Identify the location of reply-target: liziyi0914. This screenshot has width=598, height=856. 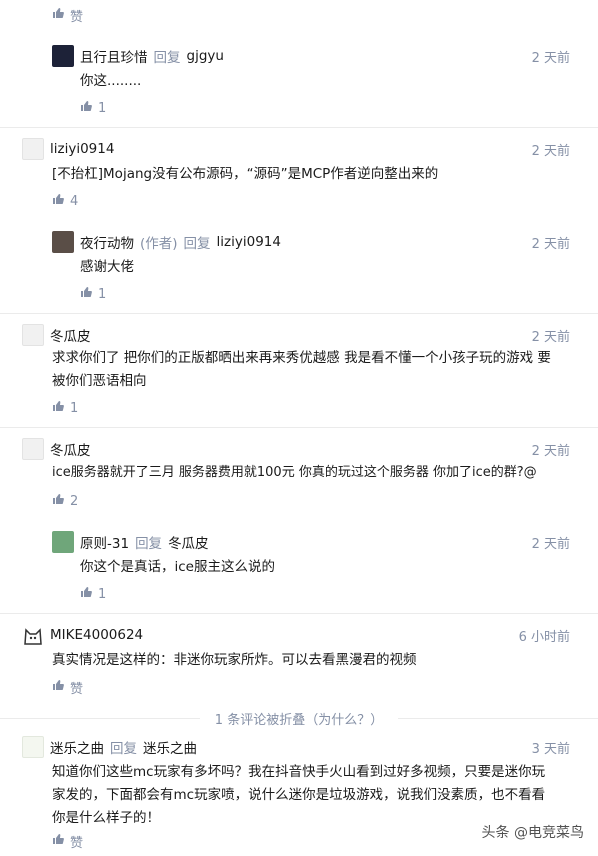
(249, 242).